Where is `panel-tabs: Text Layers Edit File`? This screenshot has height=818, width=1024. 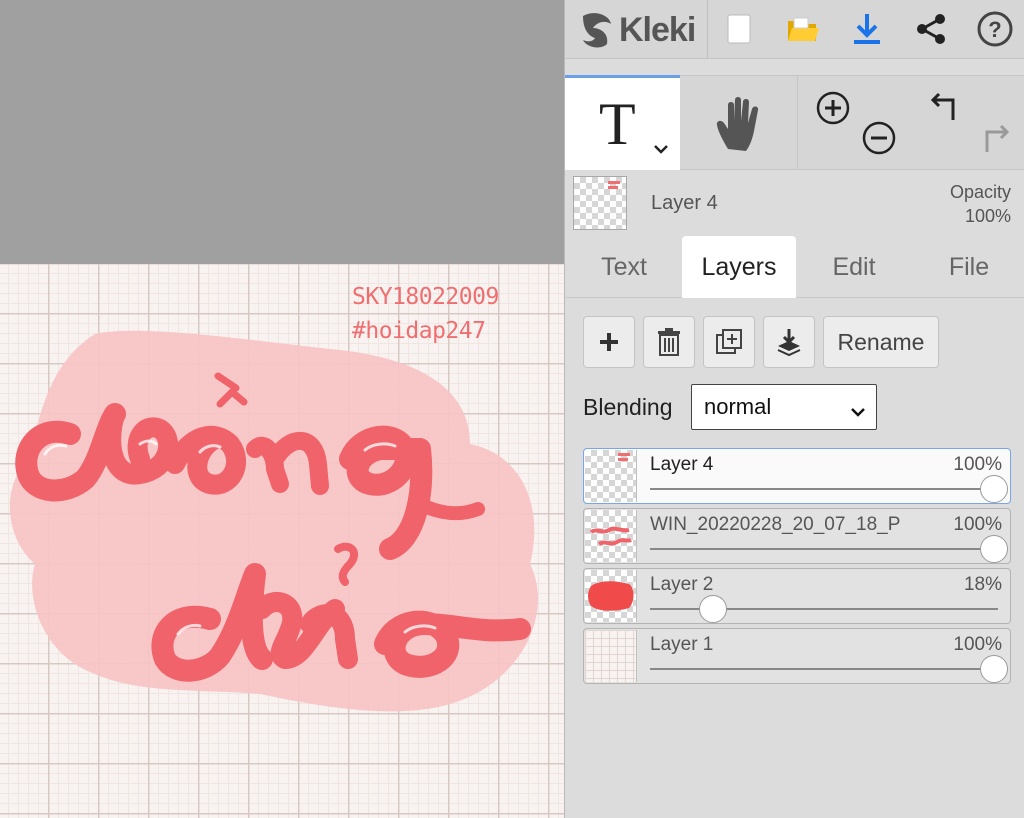
panel-tabs: Text Layers Edit File is located at coordinates (794, 267).